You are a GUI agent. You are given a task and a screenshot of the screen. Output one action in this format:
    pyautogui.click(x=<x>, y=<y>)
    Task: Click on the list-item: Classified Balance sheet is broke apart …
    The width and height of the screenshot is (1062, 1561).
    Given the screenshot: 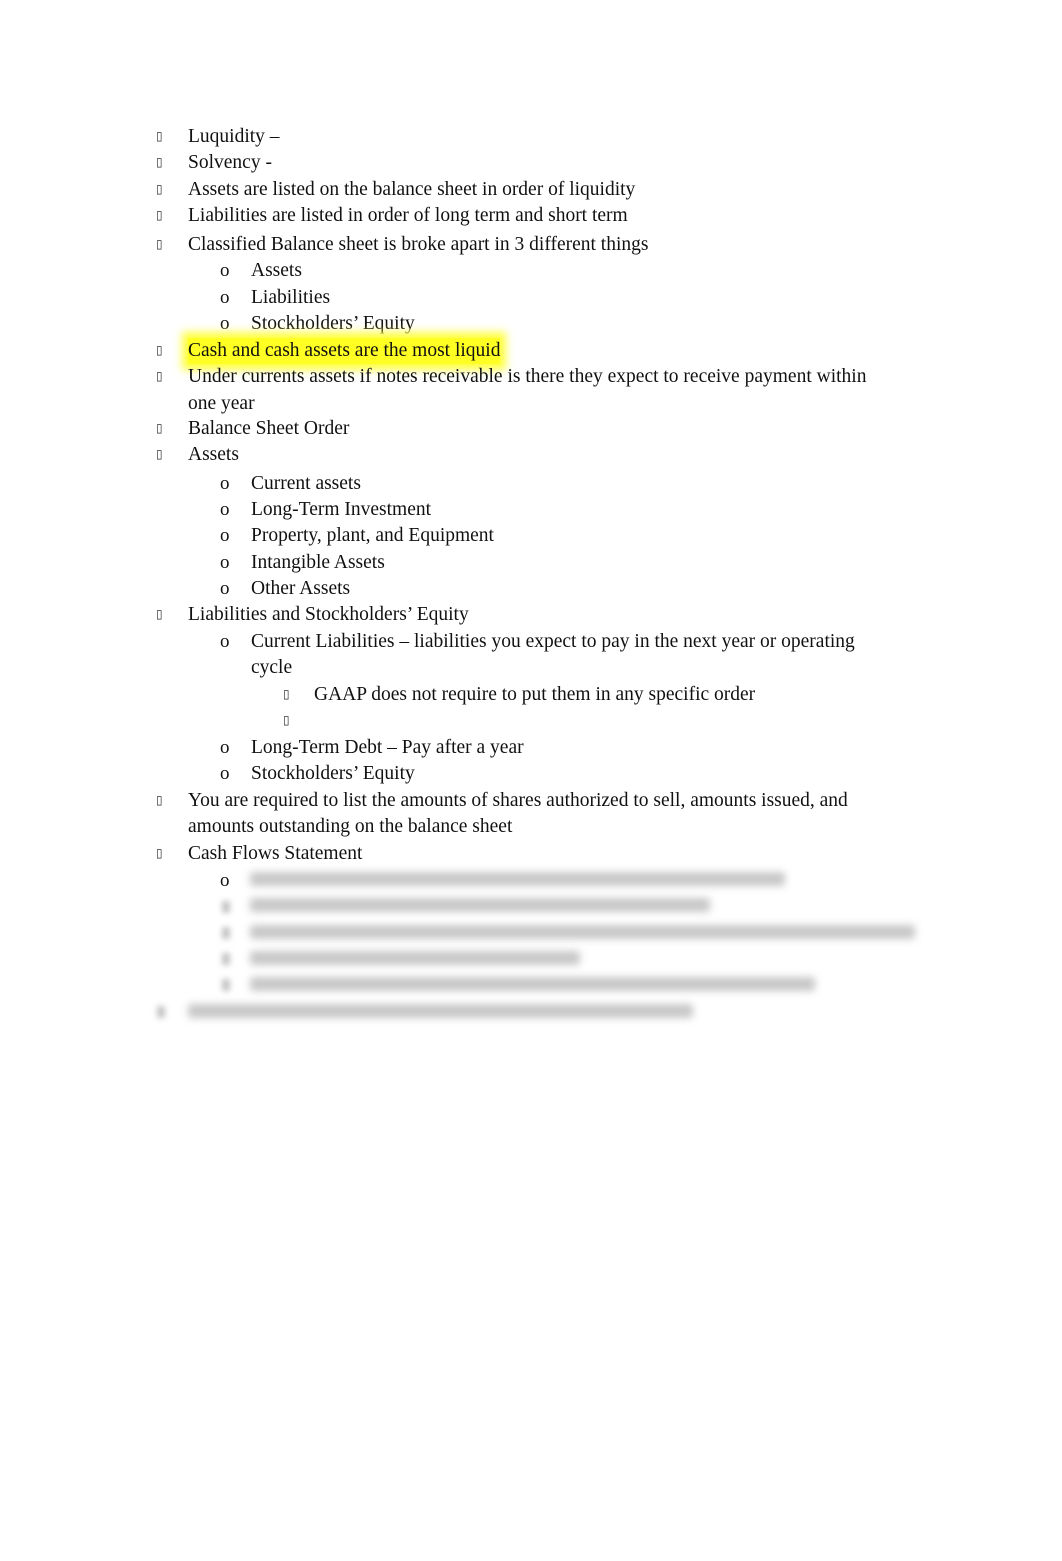 What is the action you would take?
    pyautogui.click(x=418, y=244)
    